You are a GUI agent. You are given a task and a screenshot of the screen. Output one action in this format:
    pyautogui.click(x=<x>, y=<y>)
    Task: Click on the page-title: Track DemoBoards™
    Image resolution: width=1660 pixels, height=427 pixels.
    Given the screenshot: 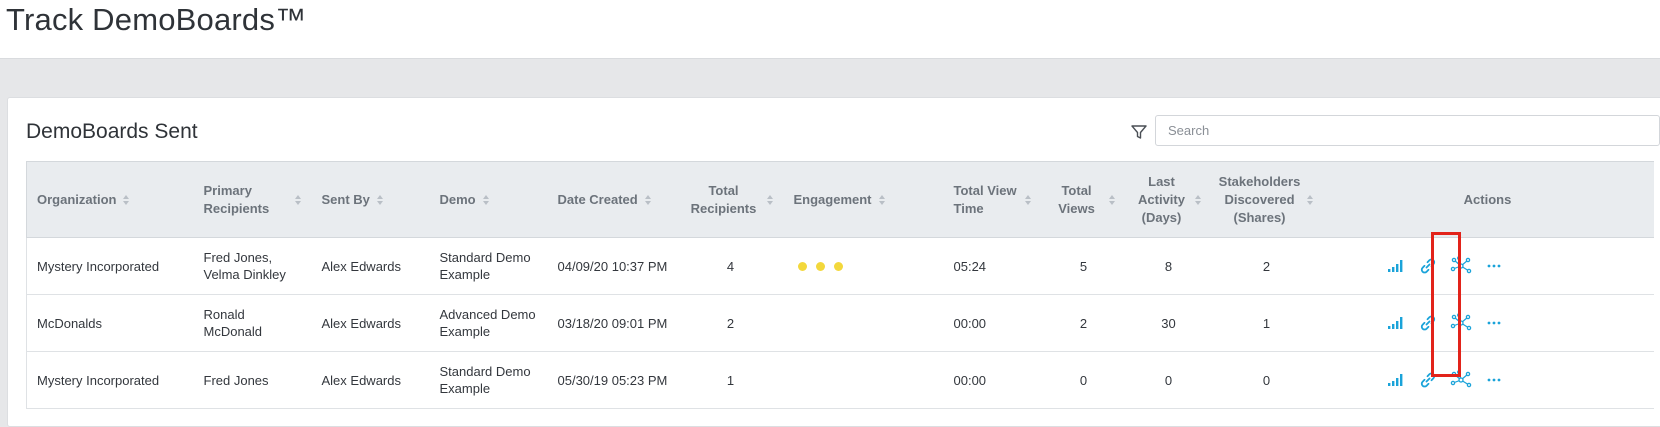 What is the action you would take?
    pyautogui.click(x=156, y=19)
    